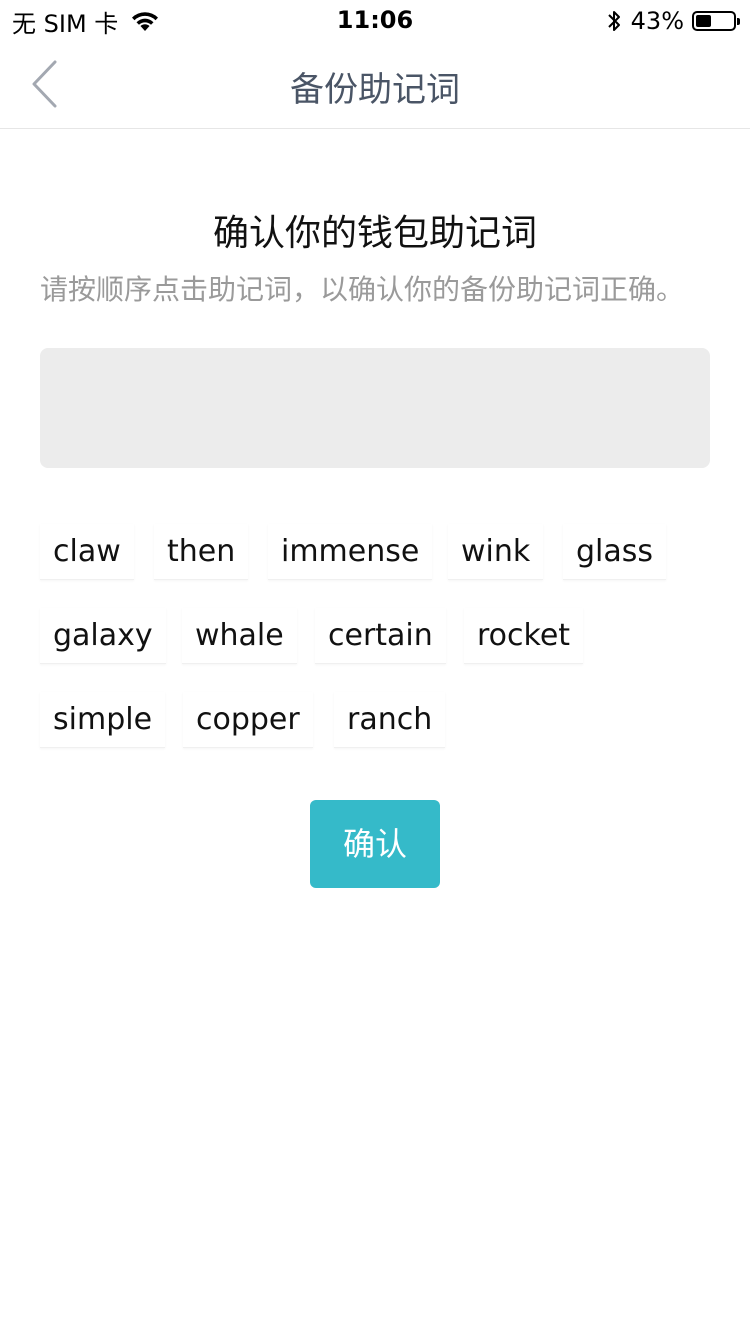 This screenshot has width=750, height=1334. What do you see at coordinates (239, 636) in the screenshot?
I see `word-chip: whale` at bounding box center [239, 636].